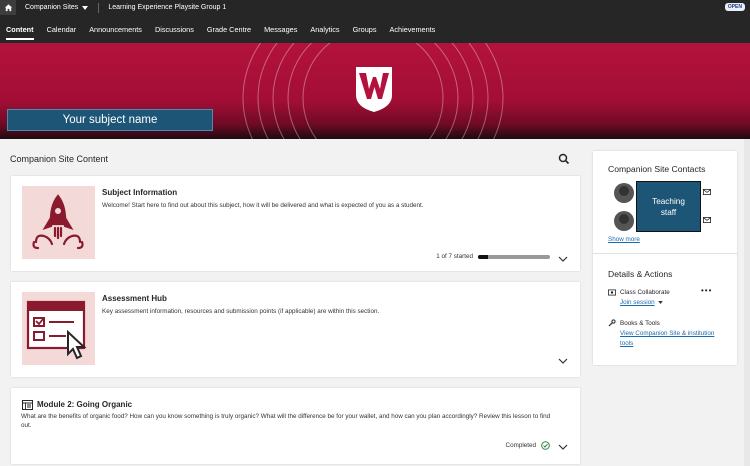 Image resolution: width=750 pixels, height=466 pixels. I want to click on tab-calendar: Calendar, so click(62, 29).